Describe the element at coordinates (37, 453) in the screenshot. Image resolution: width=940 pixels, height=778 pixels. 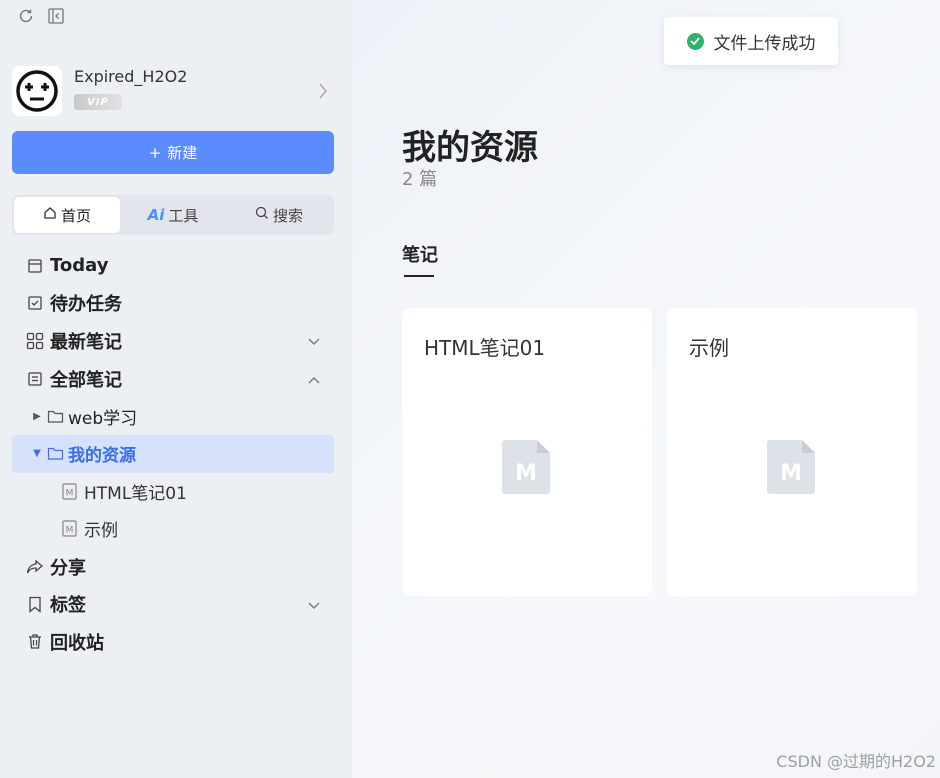
I see `caret-down-icon: ▼` at that location.